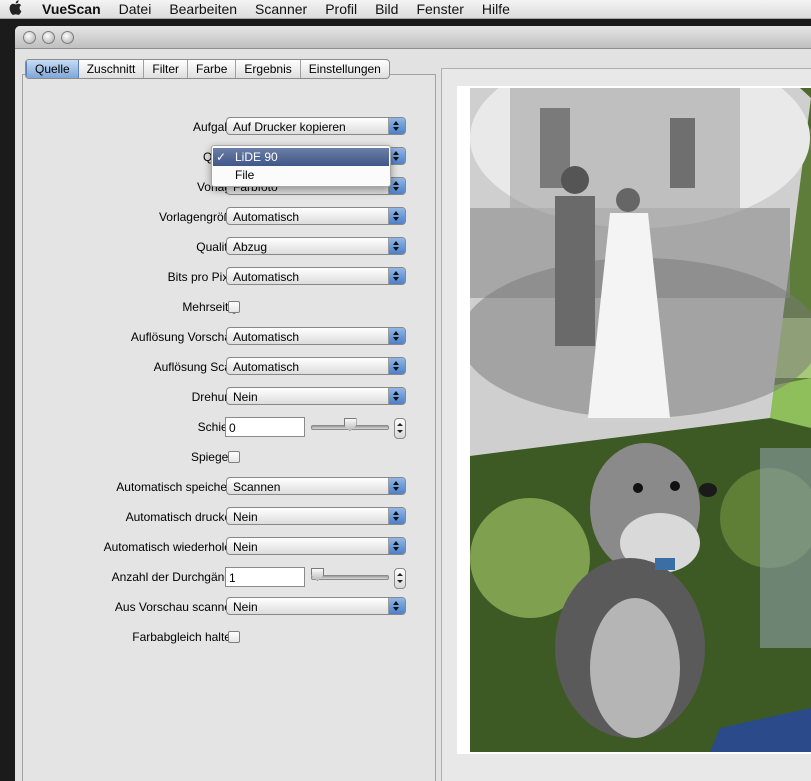 The width and height of the screenshot is (811, 781). I want to click on row-mehrseitig: Mehrseitig:, so click(228, 307).